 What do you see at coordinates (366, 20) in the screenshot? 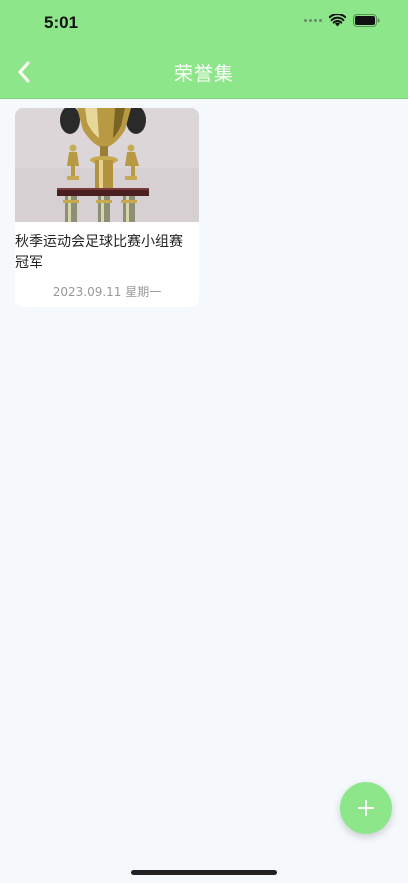
I see `battery-icon` at bounding box center [366, 20].